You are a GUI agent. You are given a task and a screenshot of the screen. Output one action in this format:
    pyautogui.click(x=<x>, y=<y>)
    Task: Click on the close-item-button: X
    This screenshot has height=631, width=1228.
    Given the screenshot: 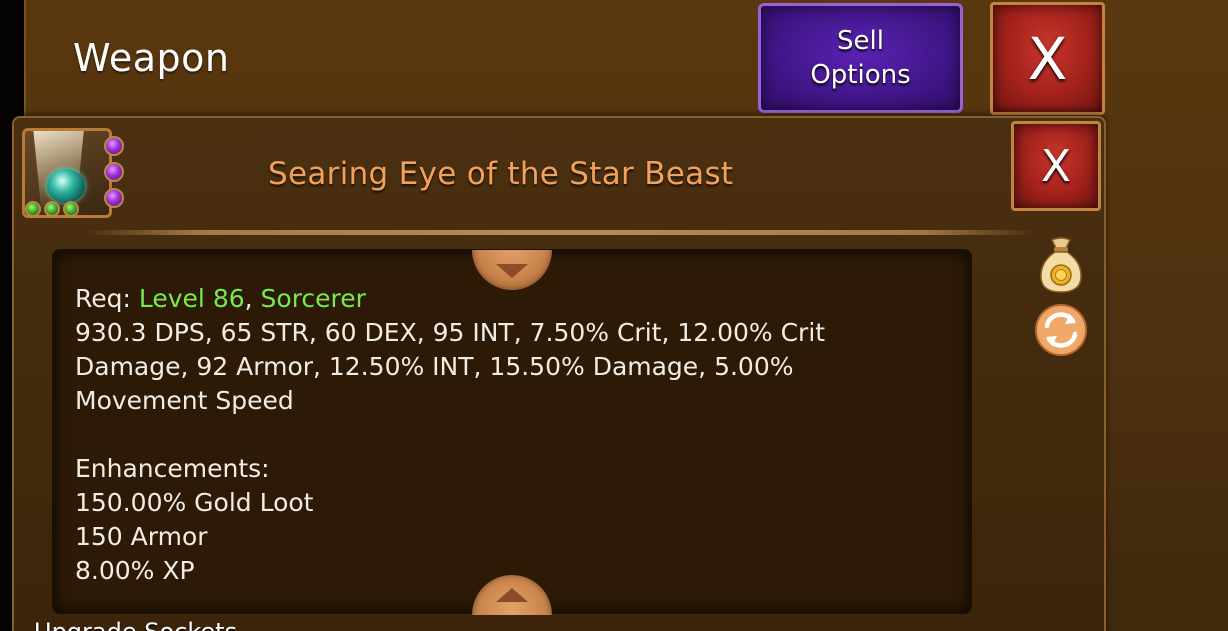 What is the action you would take?
    pyautogui.click(x=1056, y=166)
    